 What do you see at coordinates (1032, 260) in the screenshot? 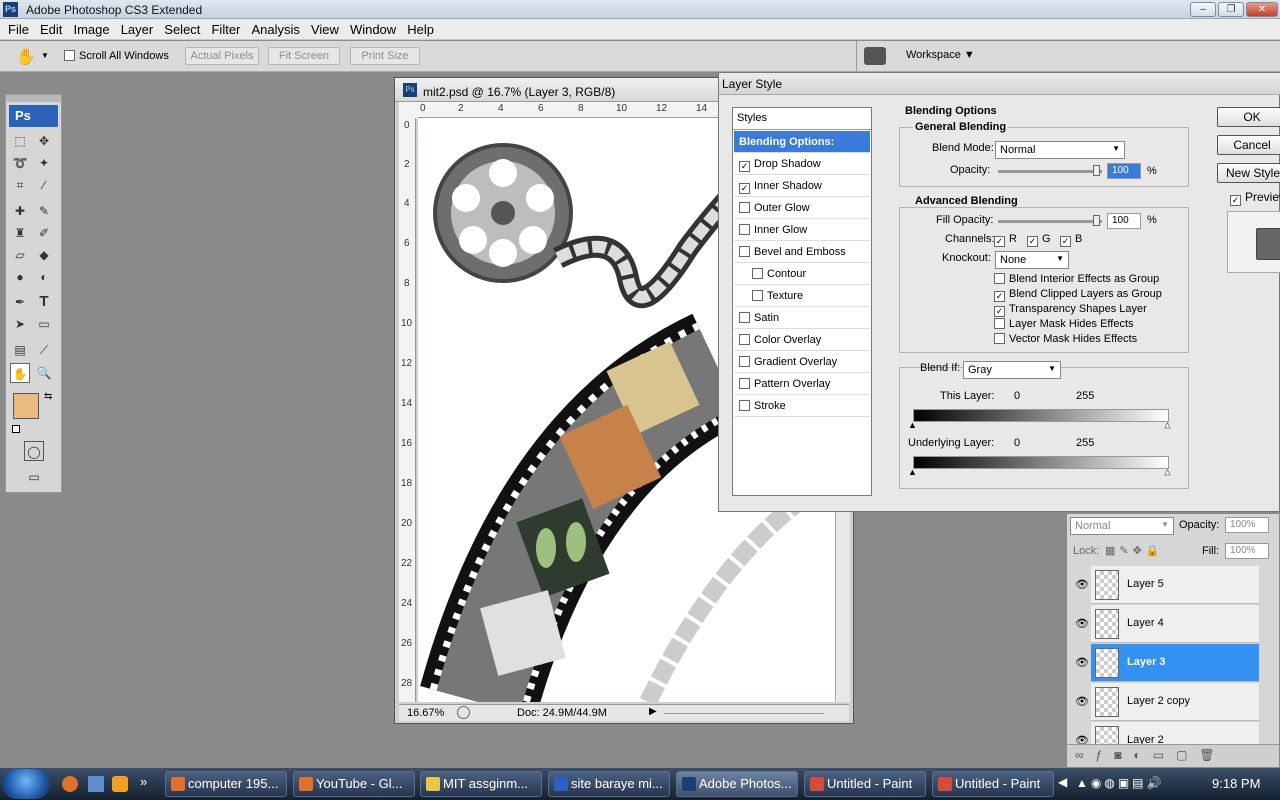
I see `knockout-select: None` at bounding box center [1032, 260].